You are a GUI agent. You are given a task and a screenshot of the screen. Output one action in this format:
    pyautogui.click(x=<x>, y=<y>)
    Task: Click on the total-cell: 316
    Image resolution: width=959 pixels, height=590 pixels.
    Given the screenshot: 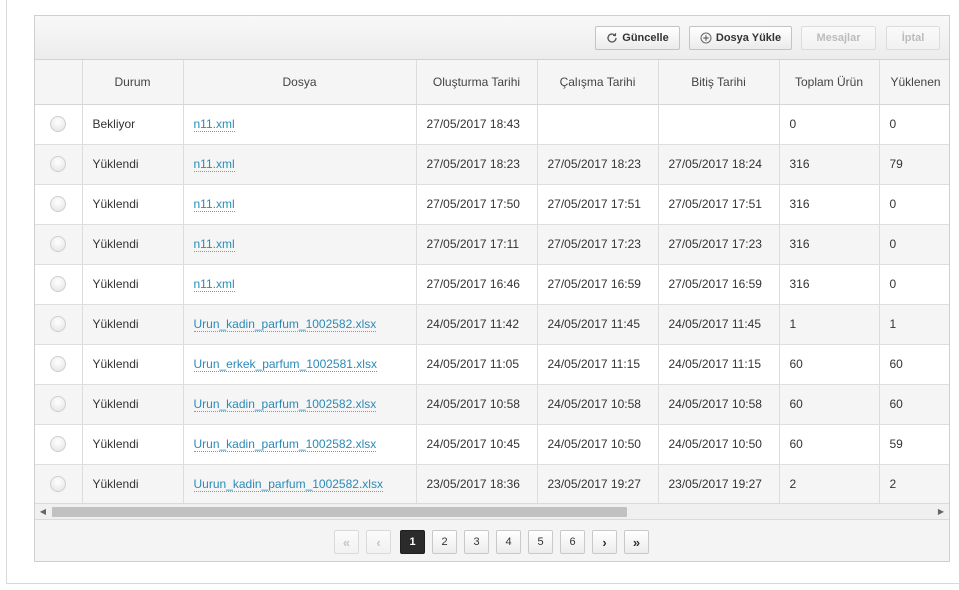 What is the action you would take?
    pyautogui.click(x=829, y=244)
    